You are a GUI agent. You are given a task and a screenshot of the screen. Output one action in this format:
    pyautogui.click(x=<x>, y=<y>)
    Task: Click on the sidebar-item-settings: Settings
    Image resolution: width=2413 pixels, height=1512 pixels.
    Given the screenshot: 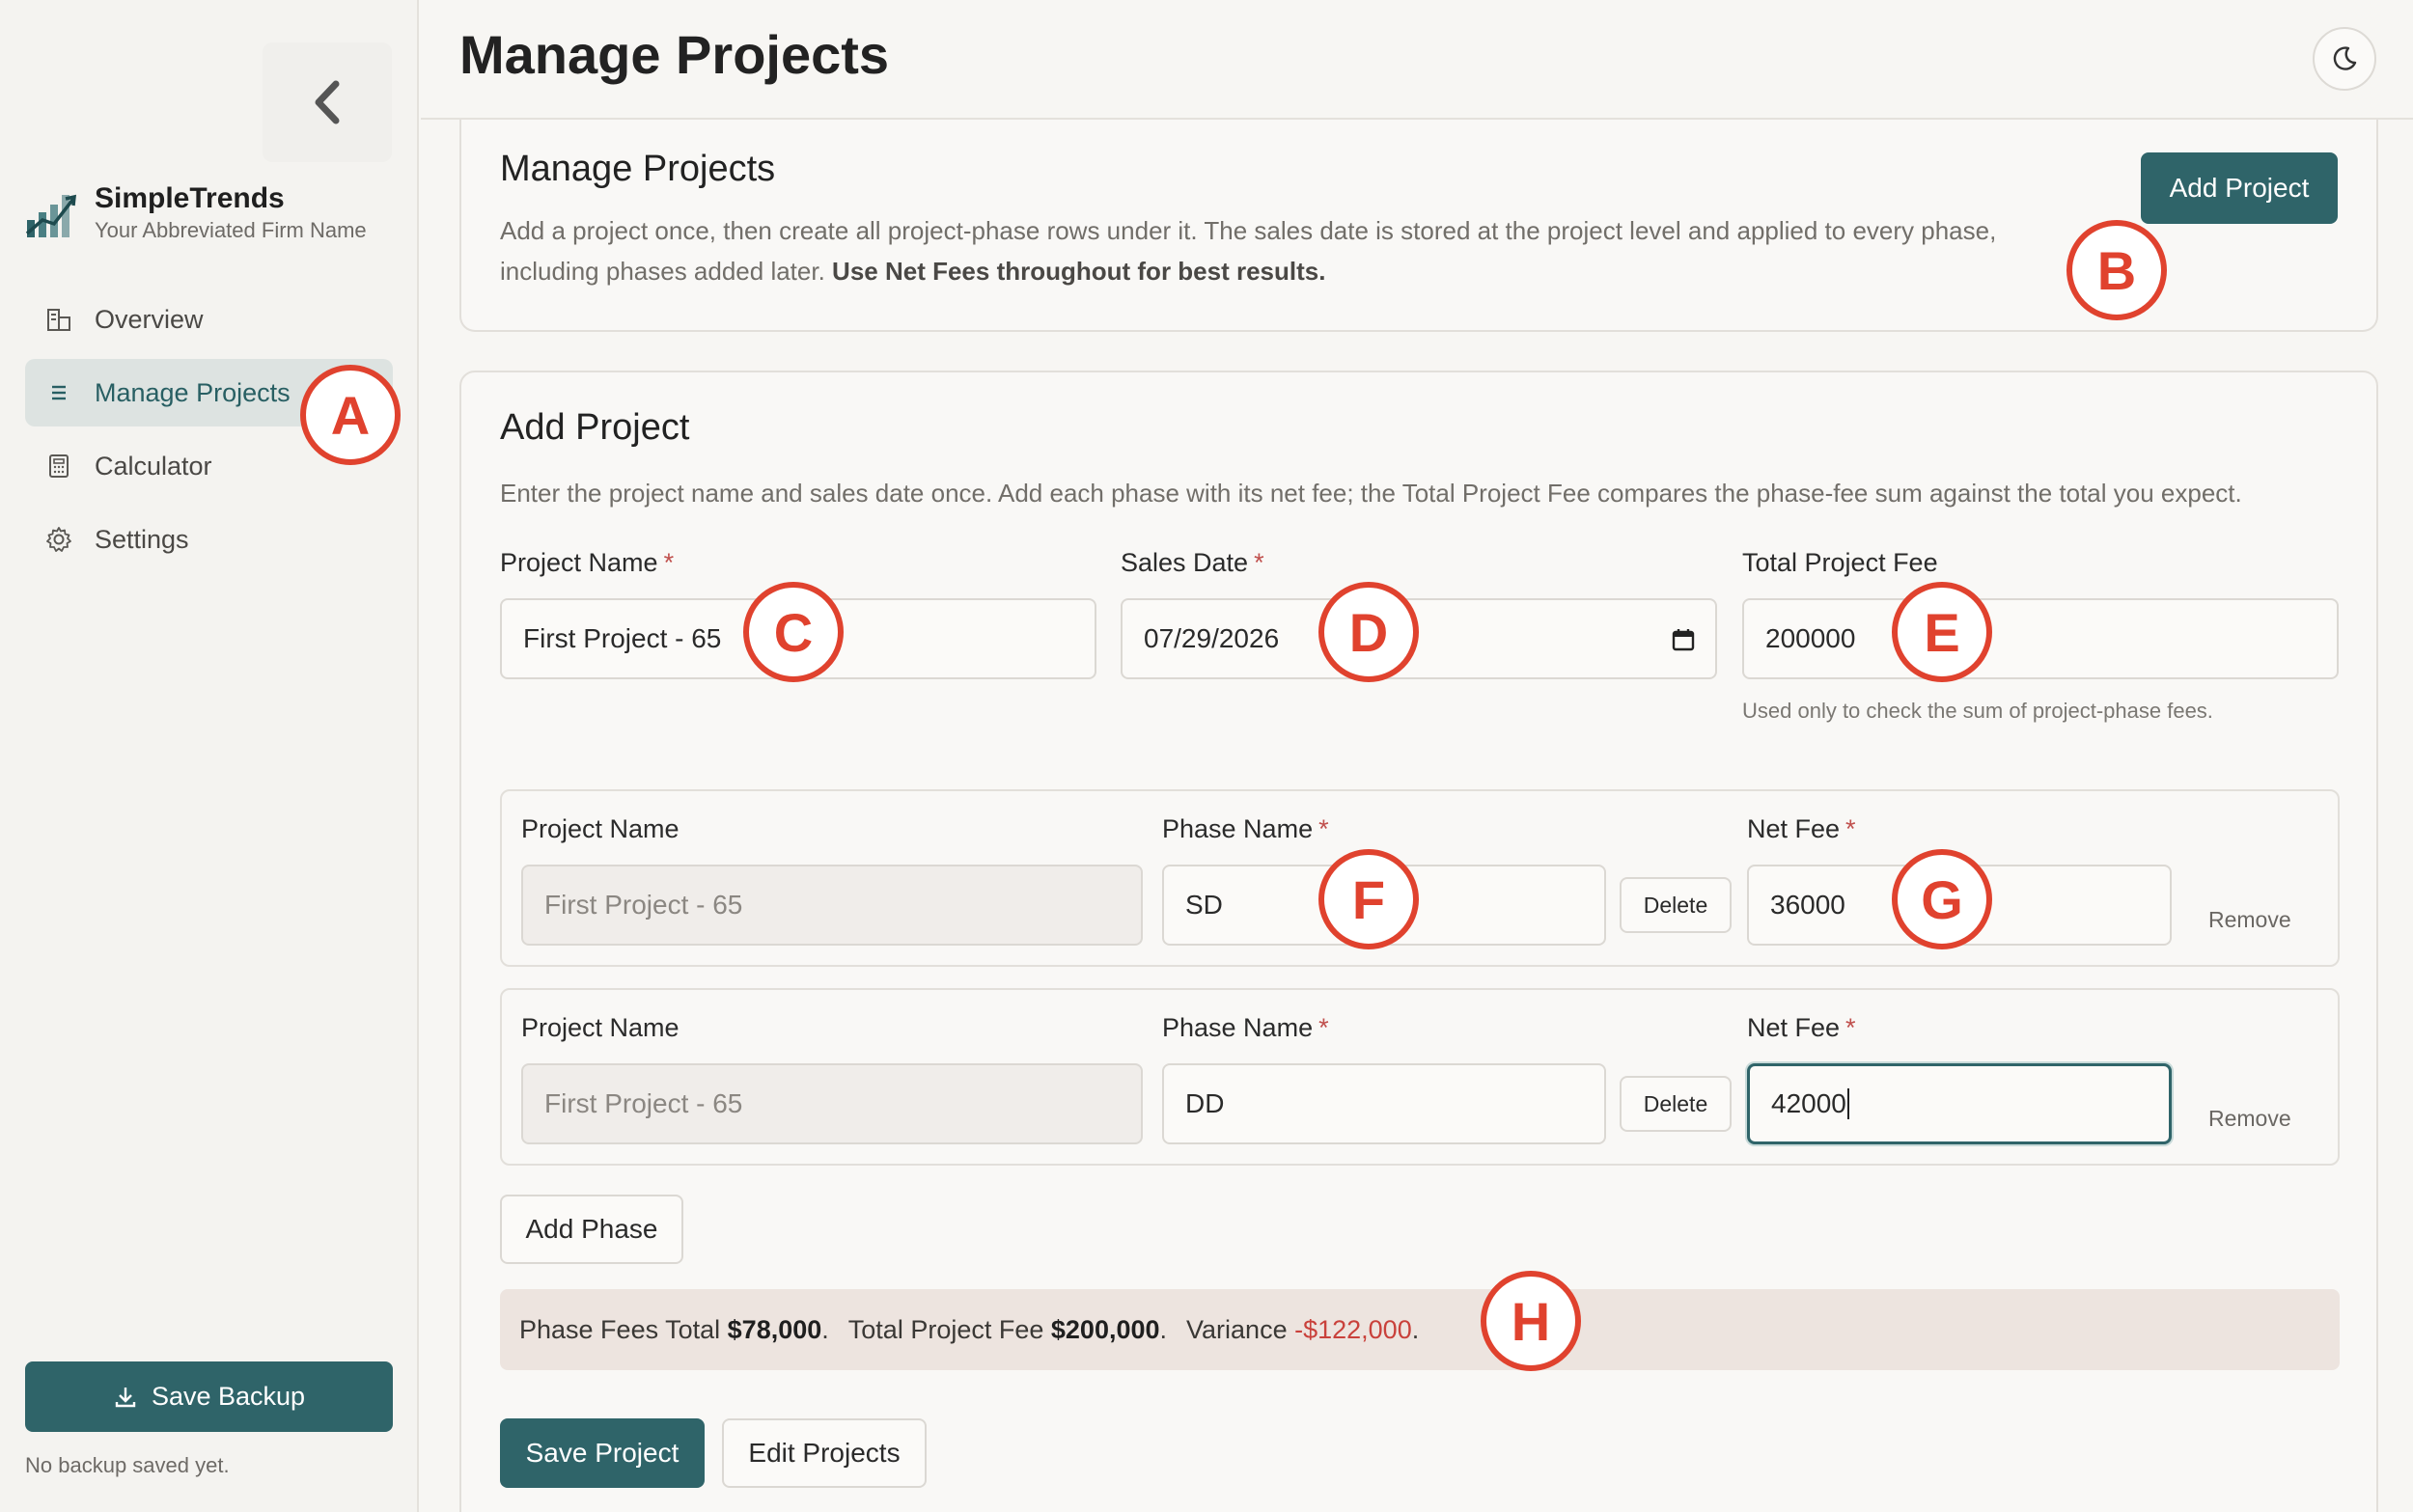 What is the action you would take?
    pyautogui.click(x=209, y=539)
    